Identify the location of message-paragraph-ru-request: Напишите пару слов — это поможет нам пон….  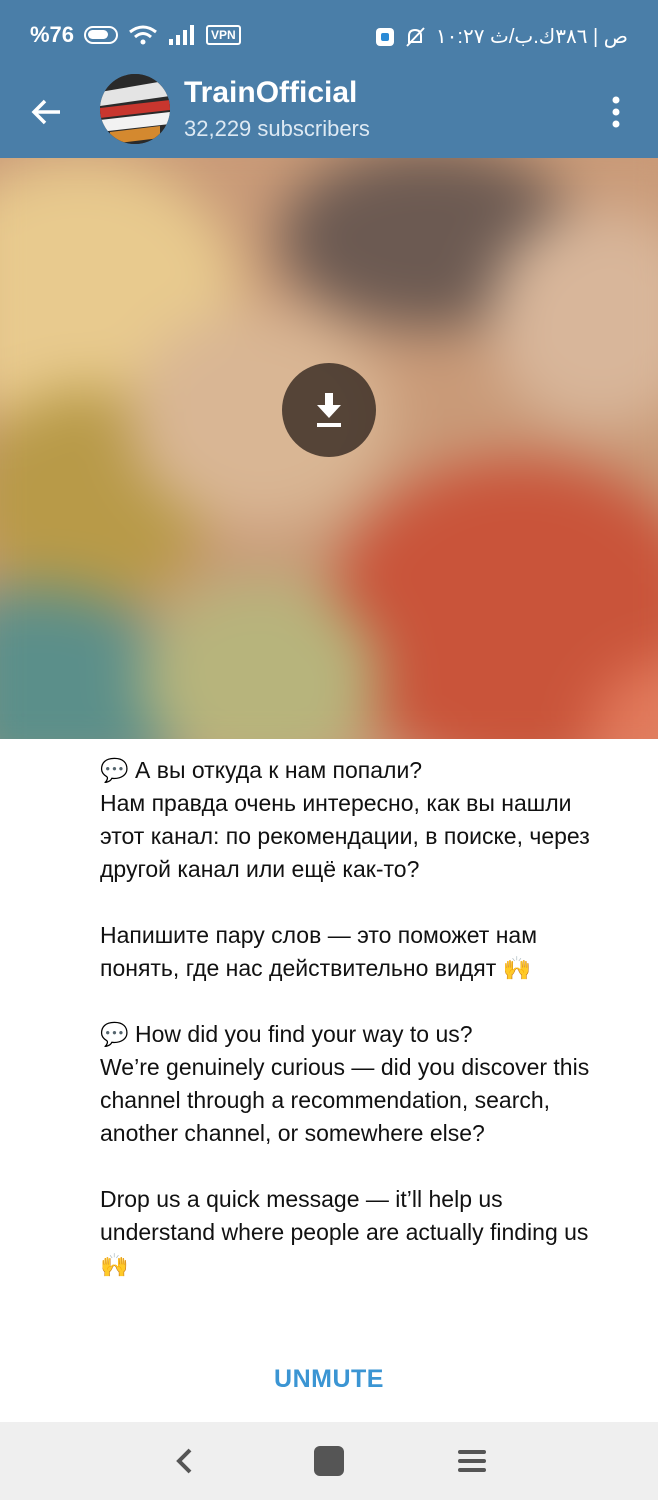
(322, 951).